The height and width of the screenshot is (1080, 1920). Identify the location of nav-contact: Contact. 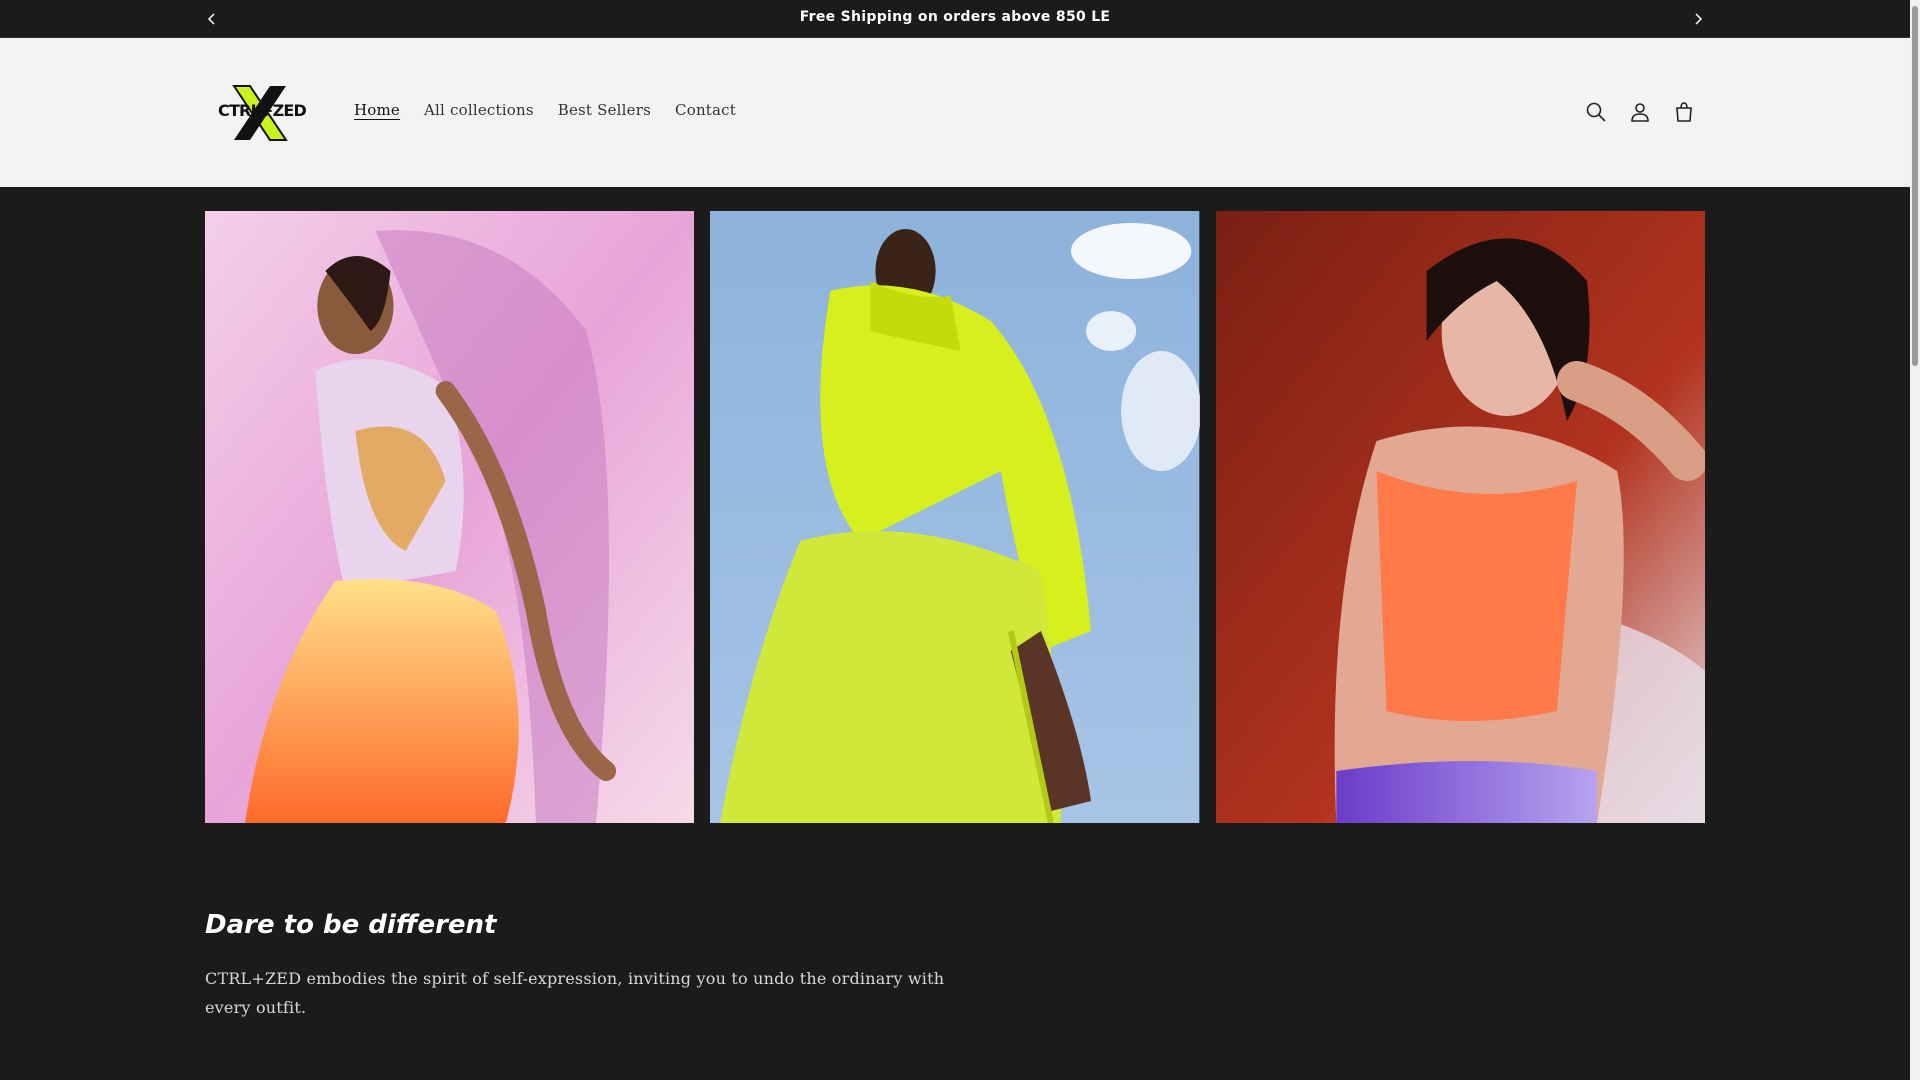
(705, 110).